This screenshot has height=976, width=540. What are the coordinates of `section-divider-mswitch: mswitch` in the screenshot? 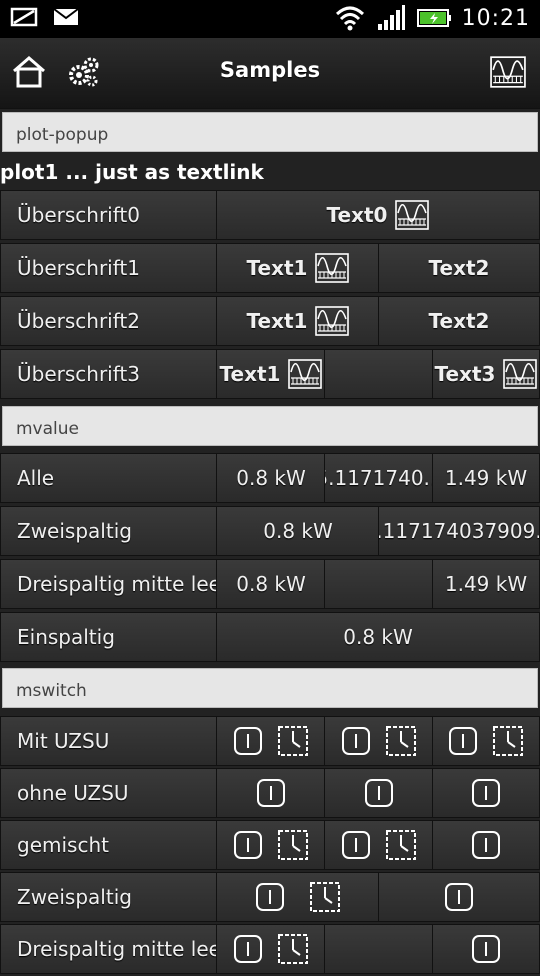 It's located at (270, 688).